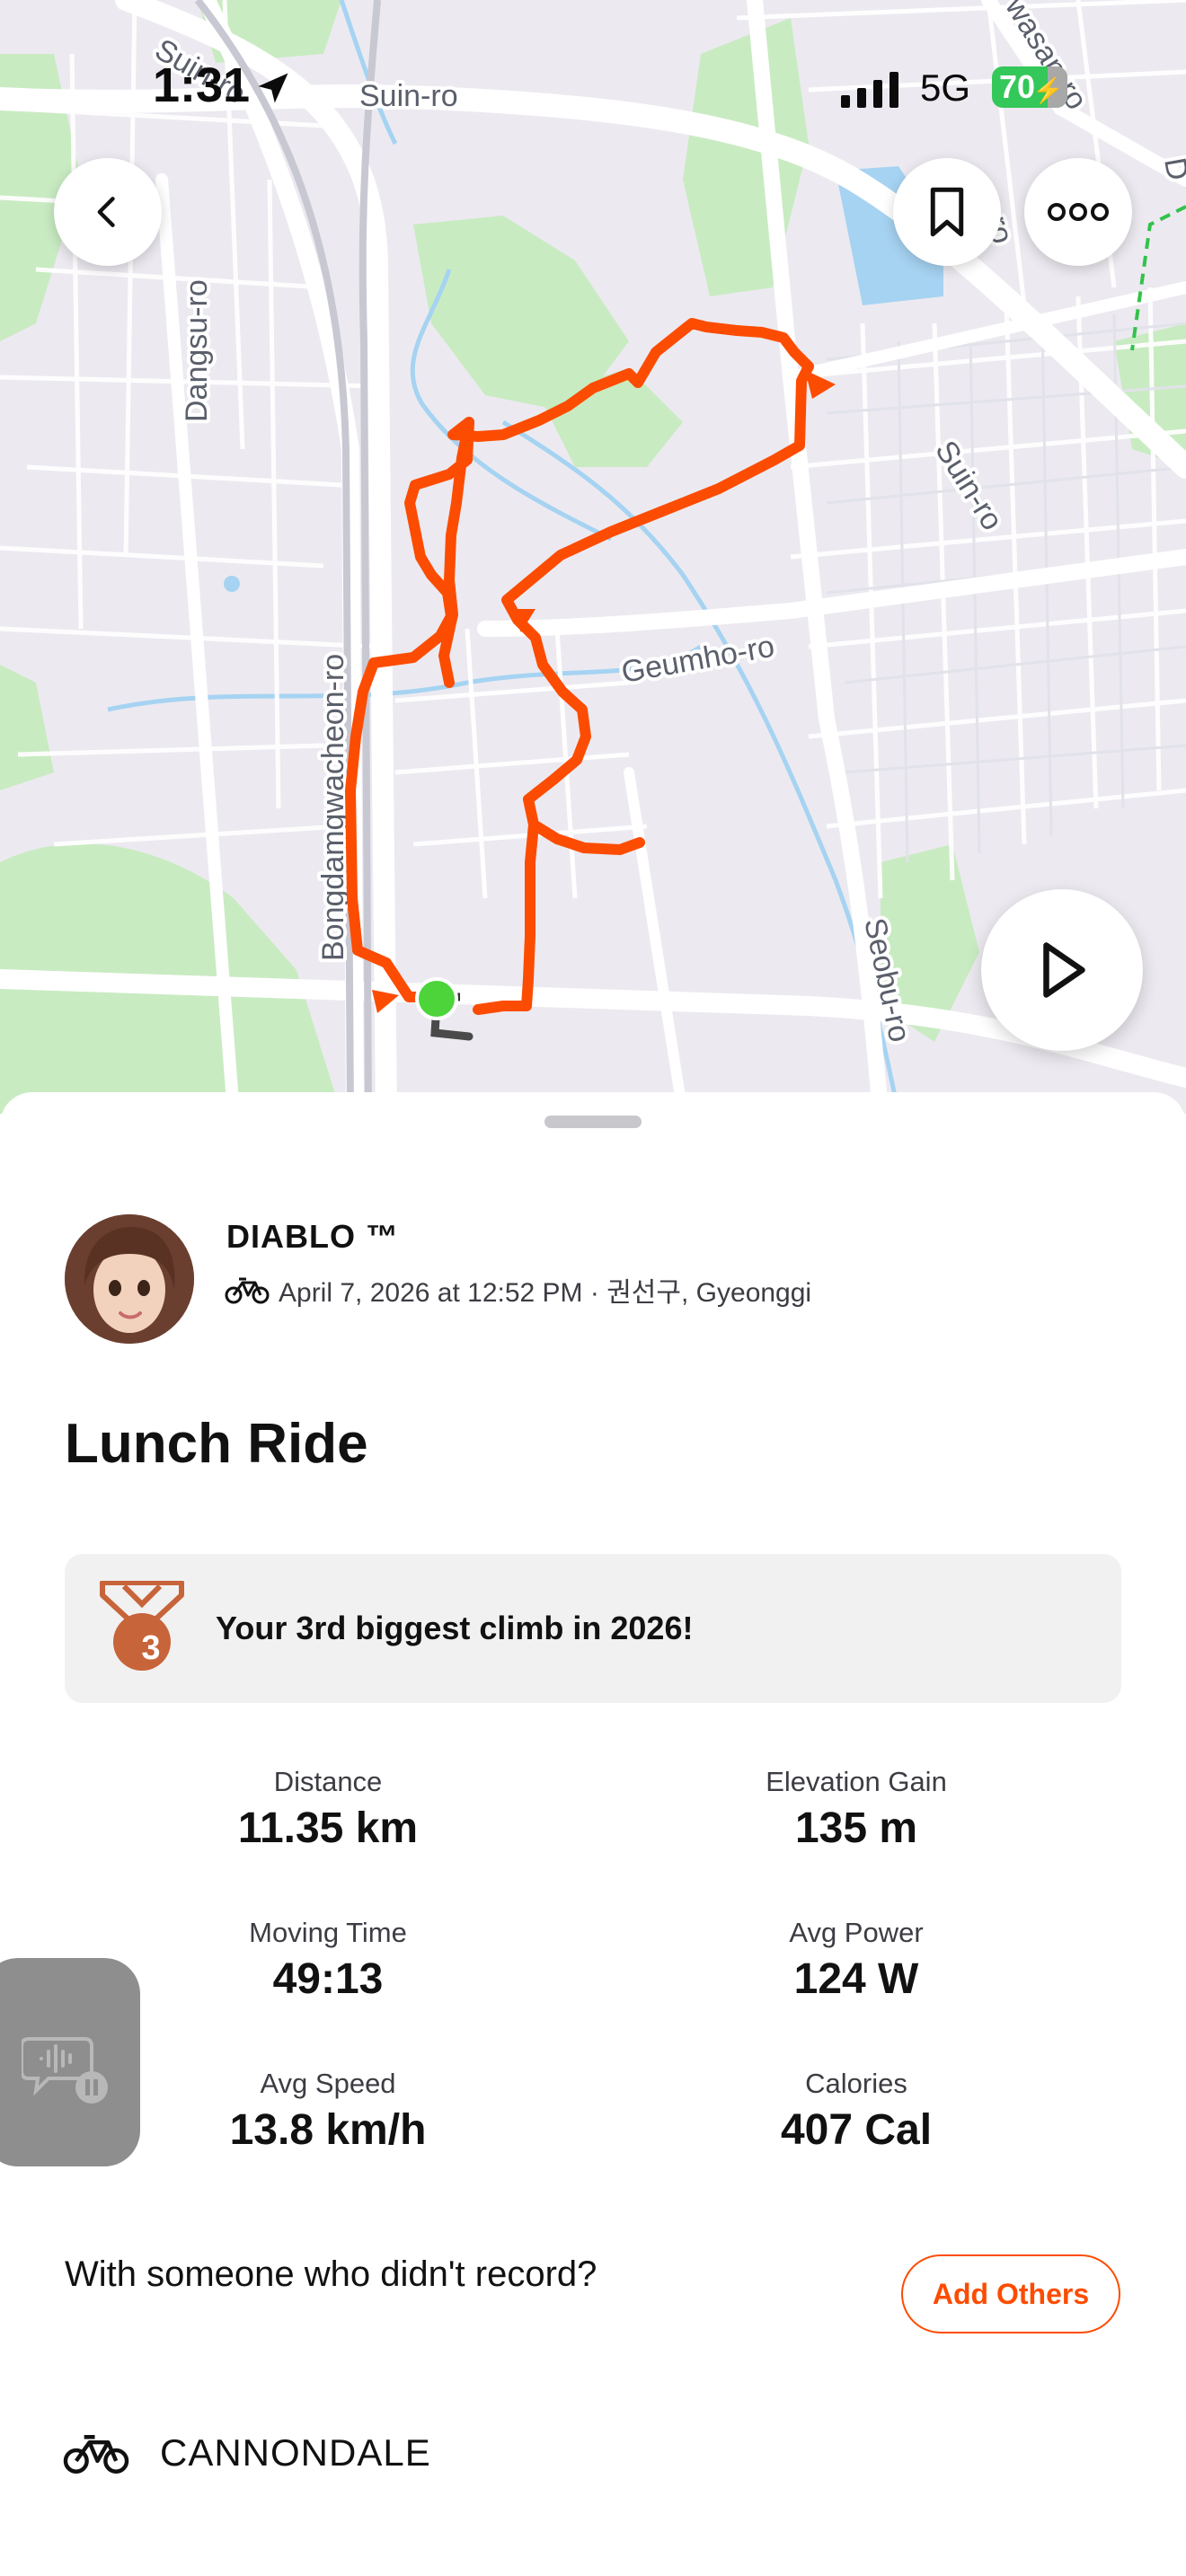 Image resolution: width=1186 pixels, height=2576 pixels. I want to click on stat-value: 124 W, so click(856, 1979).